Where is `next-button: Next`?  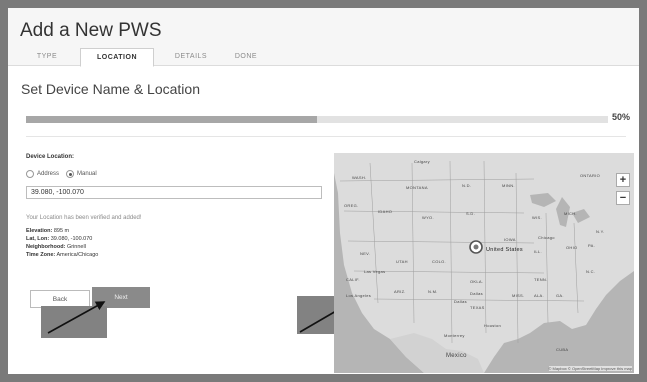 next-button: Next is located at coordinates (121, 297).